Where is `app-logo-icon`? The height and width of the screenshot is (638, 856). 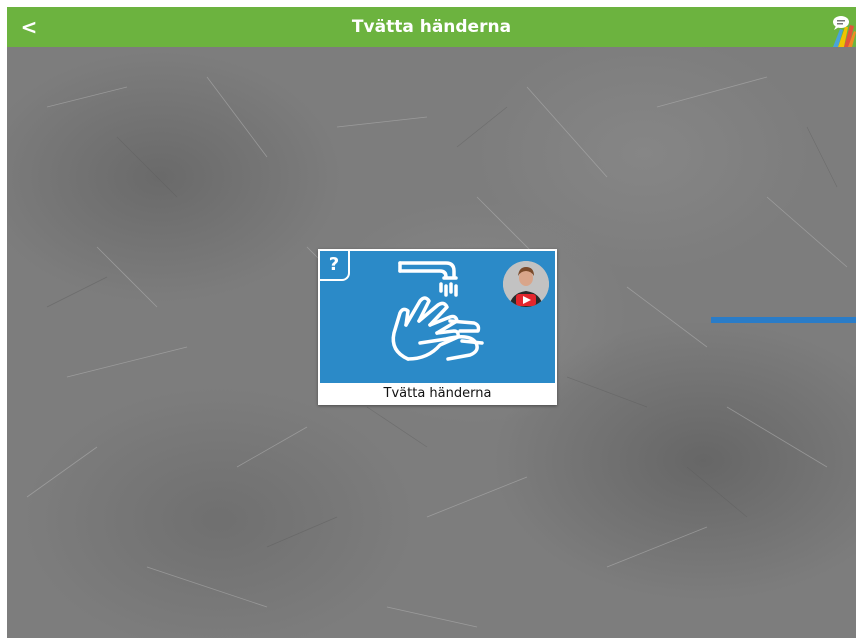
app-logo-icon is located at coordinates (843, 30).